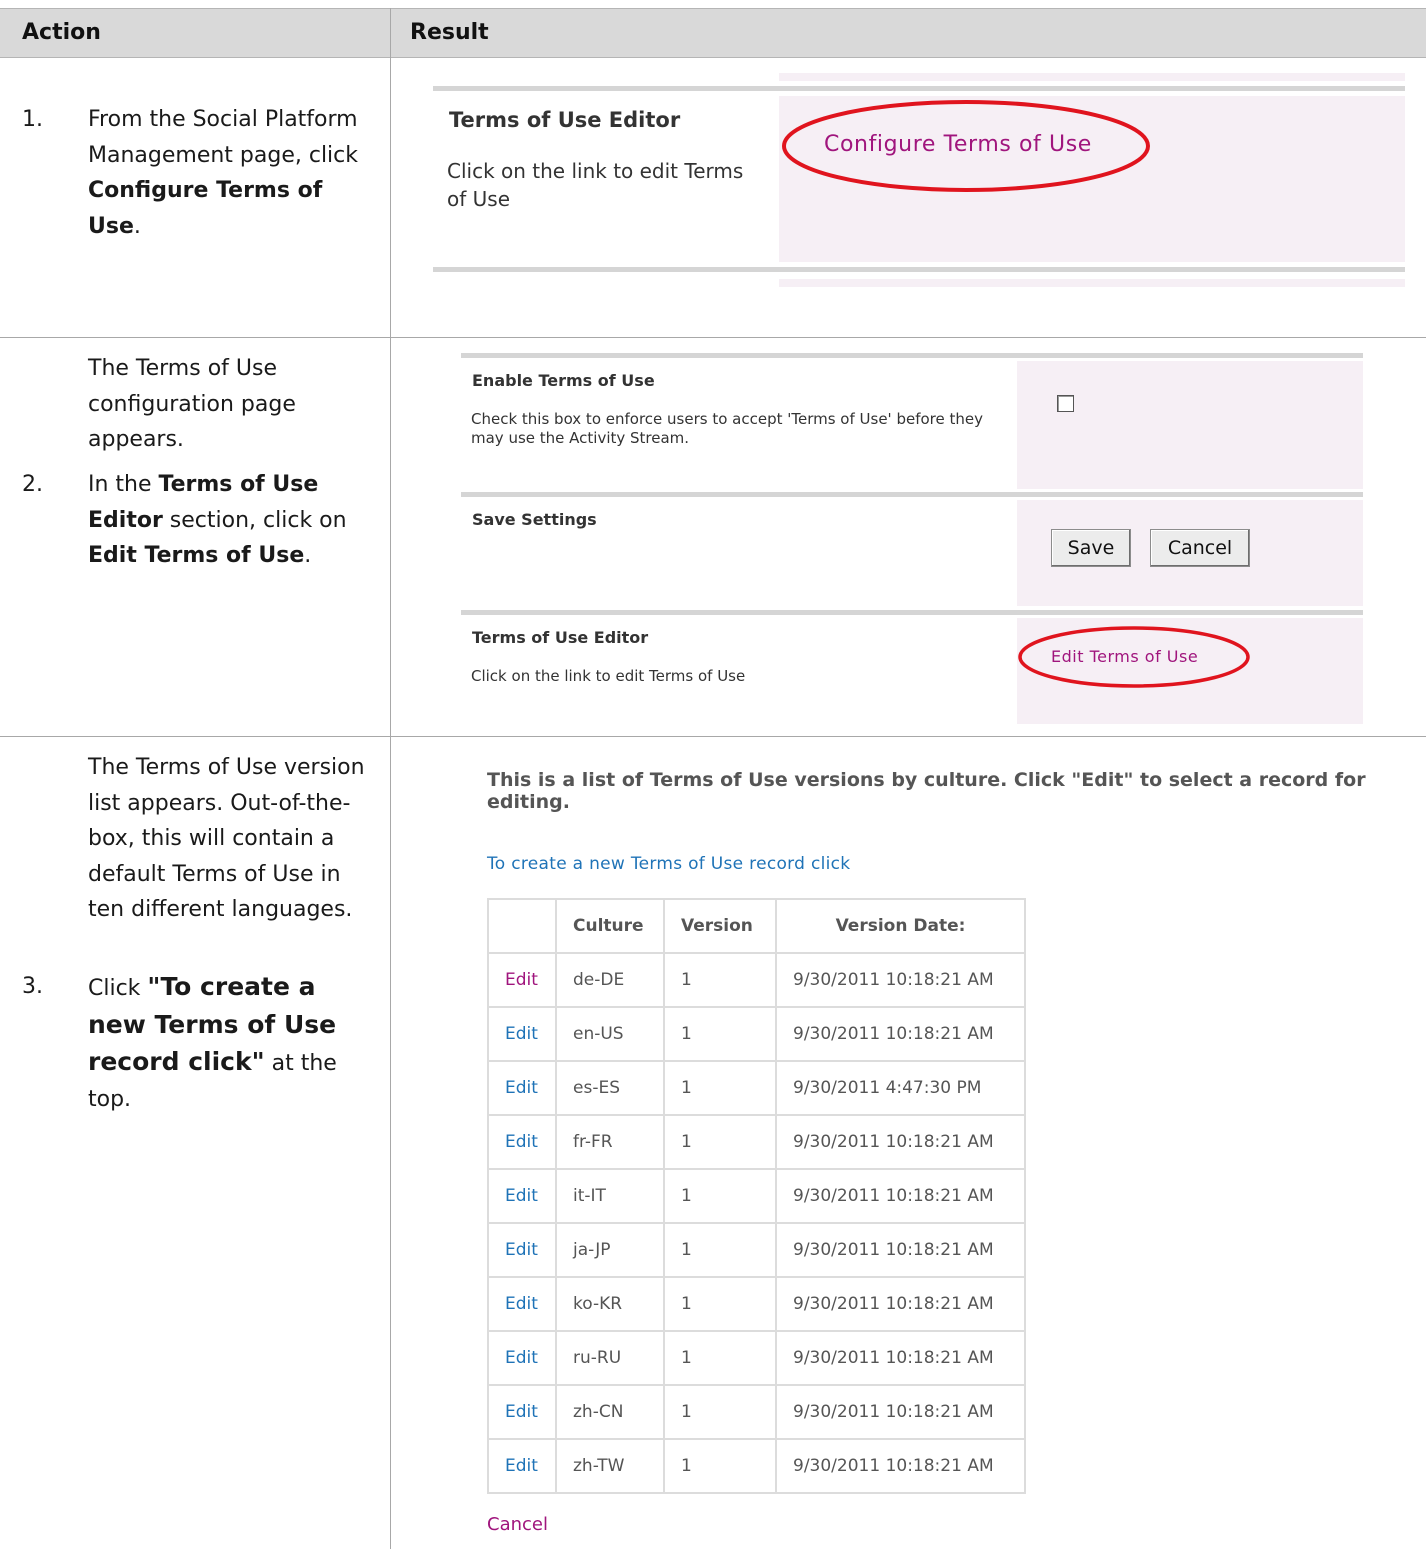 Image resolution: width=1426 pixels, height=1549 pixels. I want to click on table-row: Edit en-US 1 9/30/2011 10:18:21 AM, so click(756, 1034).